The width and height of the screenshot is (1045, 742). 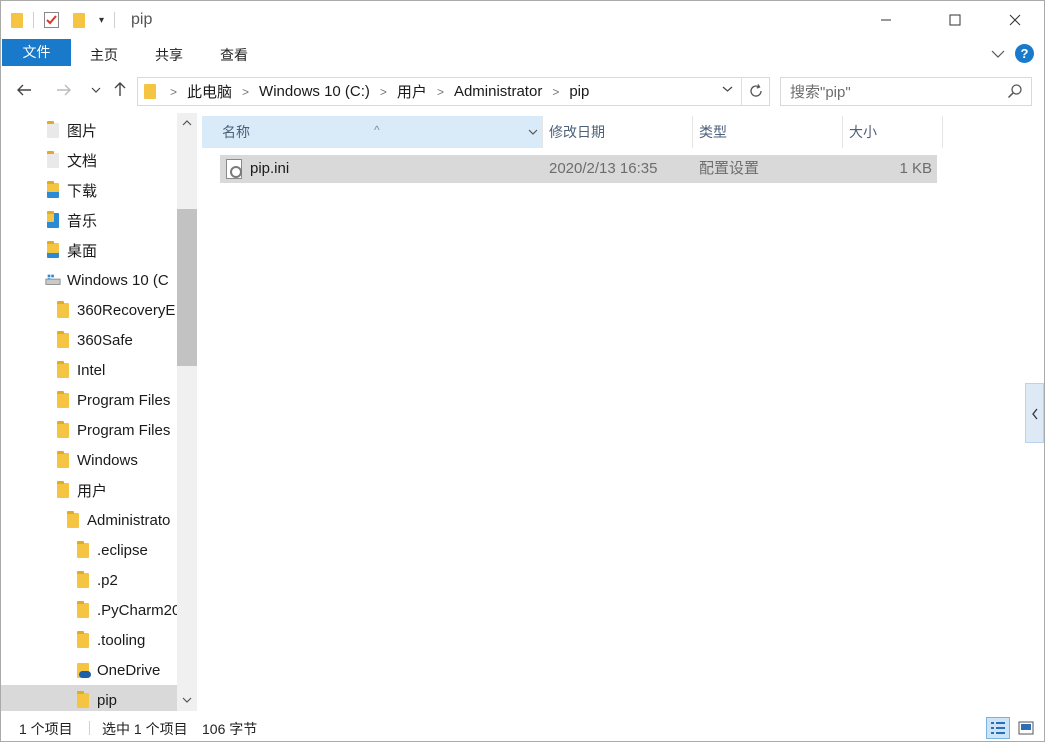 I want to click on breadcrumb-pip: pip, so click(x=579, y=91).